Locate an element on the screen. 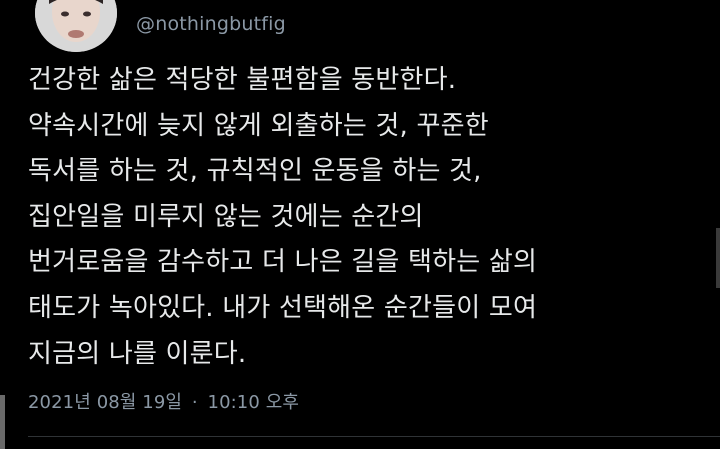 Image resolution: width=720 pixels, height=449 pixels. tweet-text-line: 태도가 녹아있다. 내가 선택해온 순간들이 모여 is located at coordinates (283, 307).